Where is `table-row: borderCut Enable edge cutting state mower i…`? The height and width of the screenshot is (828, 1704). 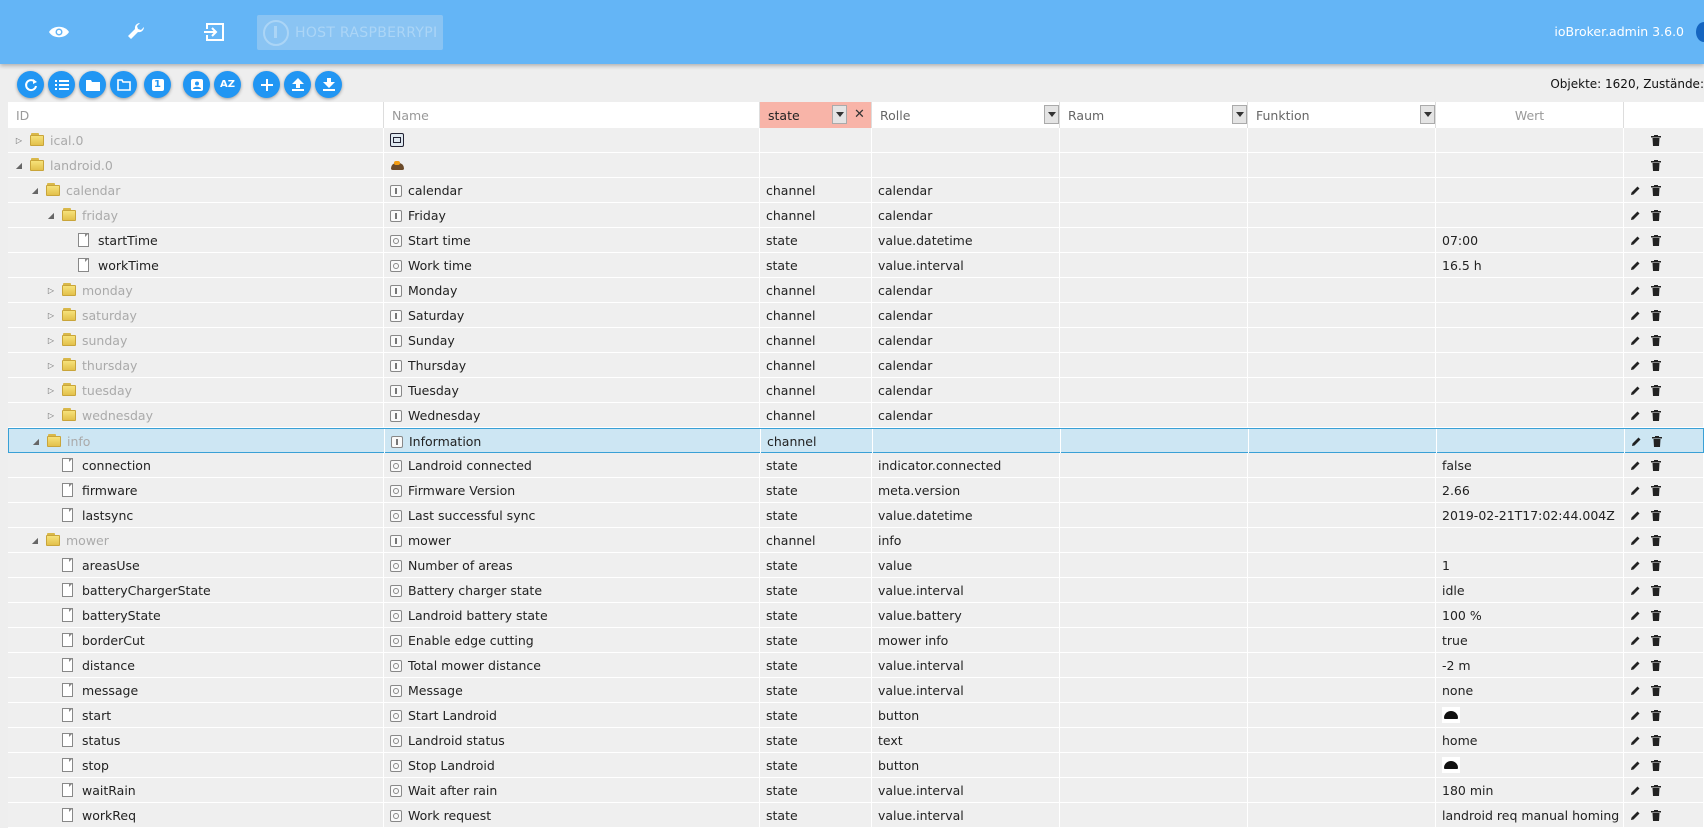 table-row: borderCut Enable edge cutting state mower i… is located at coordinates (856, 640).